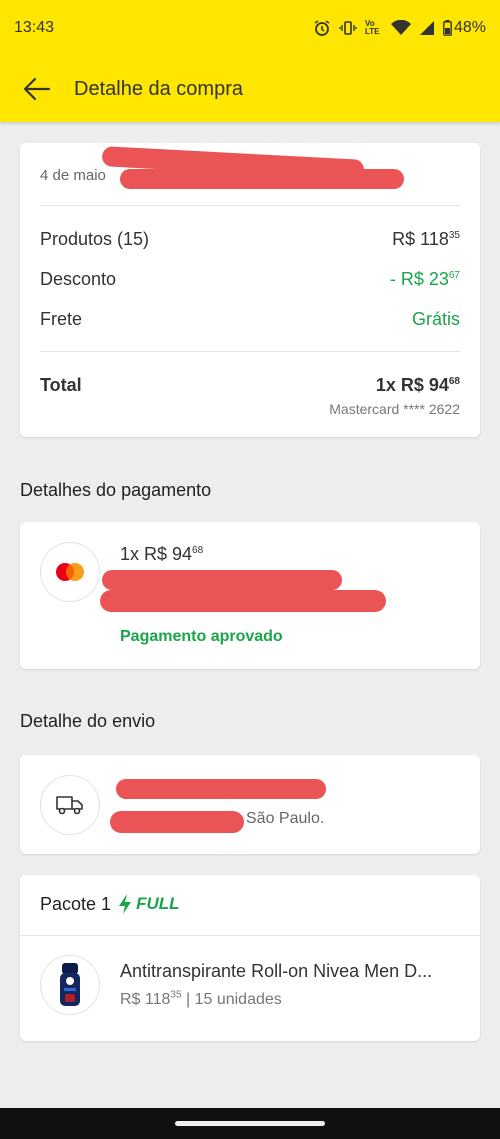 This screenshot has width=500, height=1139. Describe the element at coordinates (78, 279) in the screenshot. I see `discount-label: Desconto` at that location.